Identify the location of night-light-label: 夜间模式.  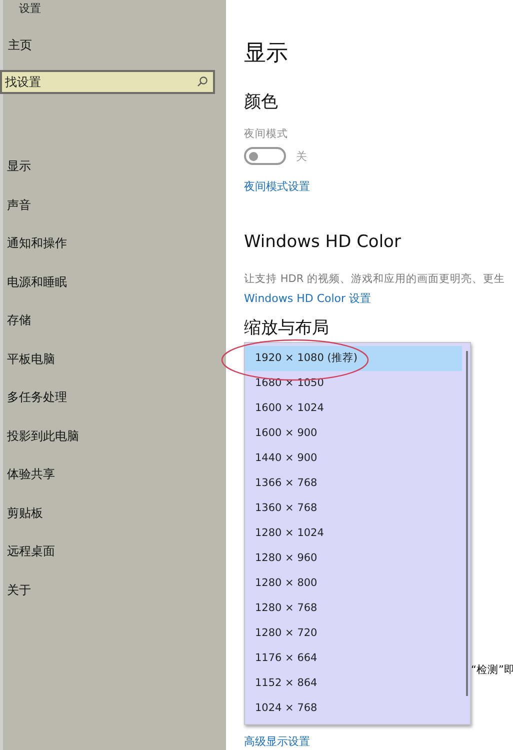
(266, 134).